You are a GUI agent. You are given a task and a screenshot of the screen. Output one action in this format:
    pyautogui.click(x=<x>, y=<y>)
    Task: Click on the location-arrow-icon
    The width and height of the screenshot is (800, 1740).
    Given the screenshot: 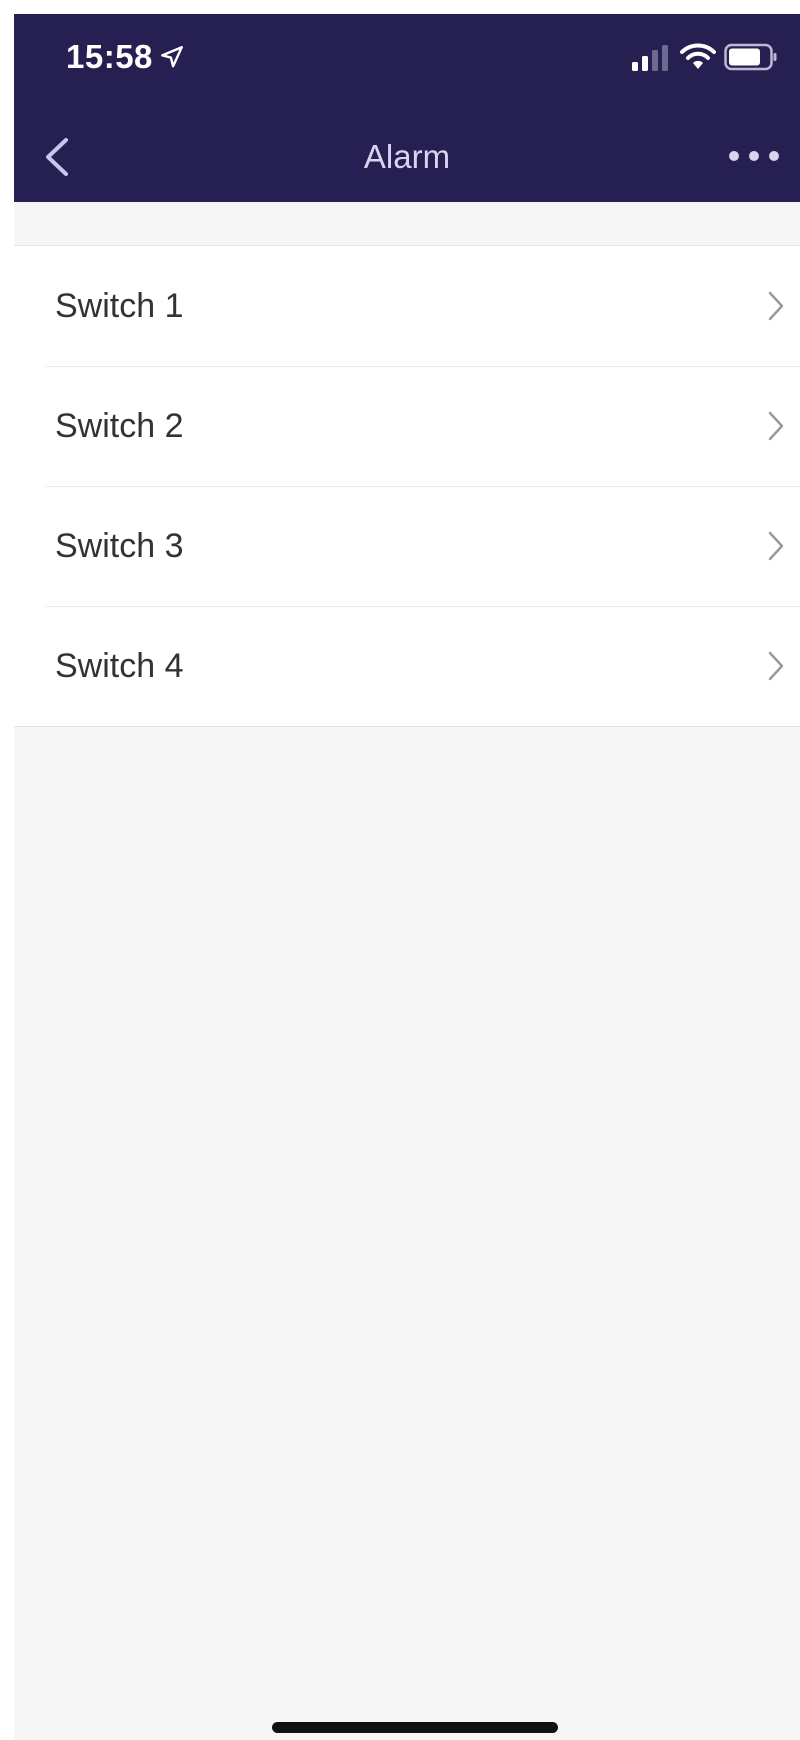 What is the action you would take?
    pyautogui.click(x=171, y=57)
    